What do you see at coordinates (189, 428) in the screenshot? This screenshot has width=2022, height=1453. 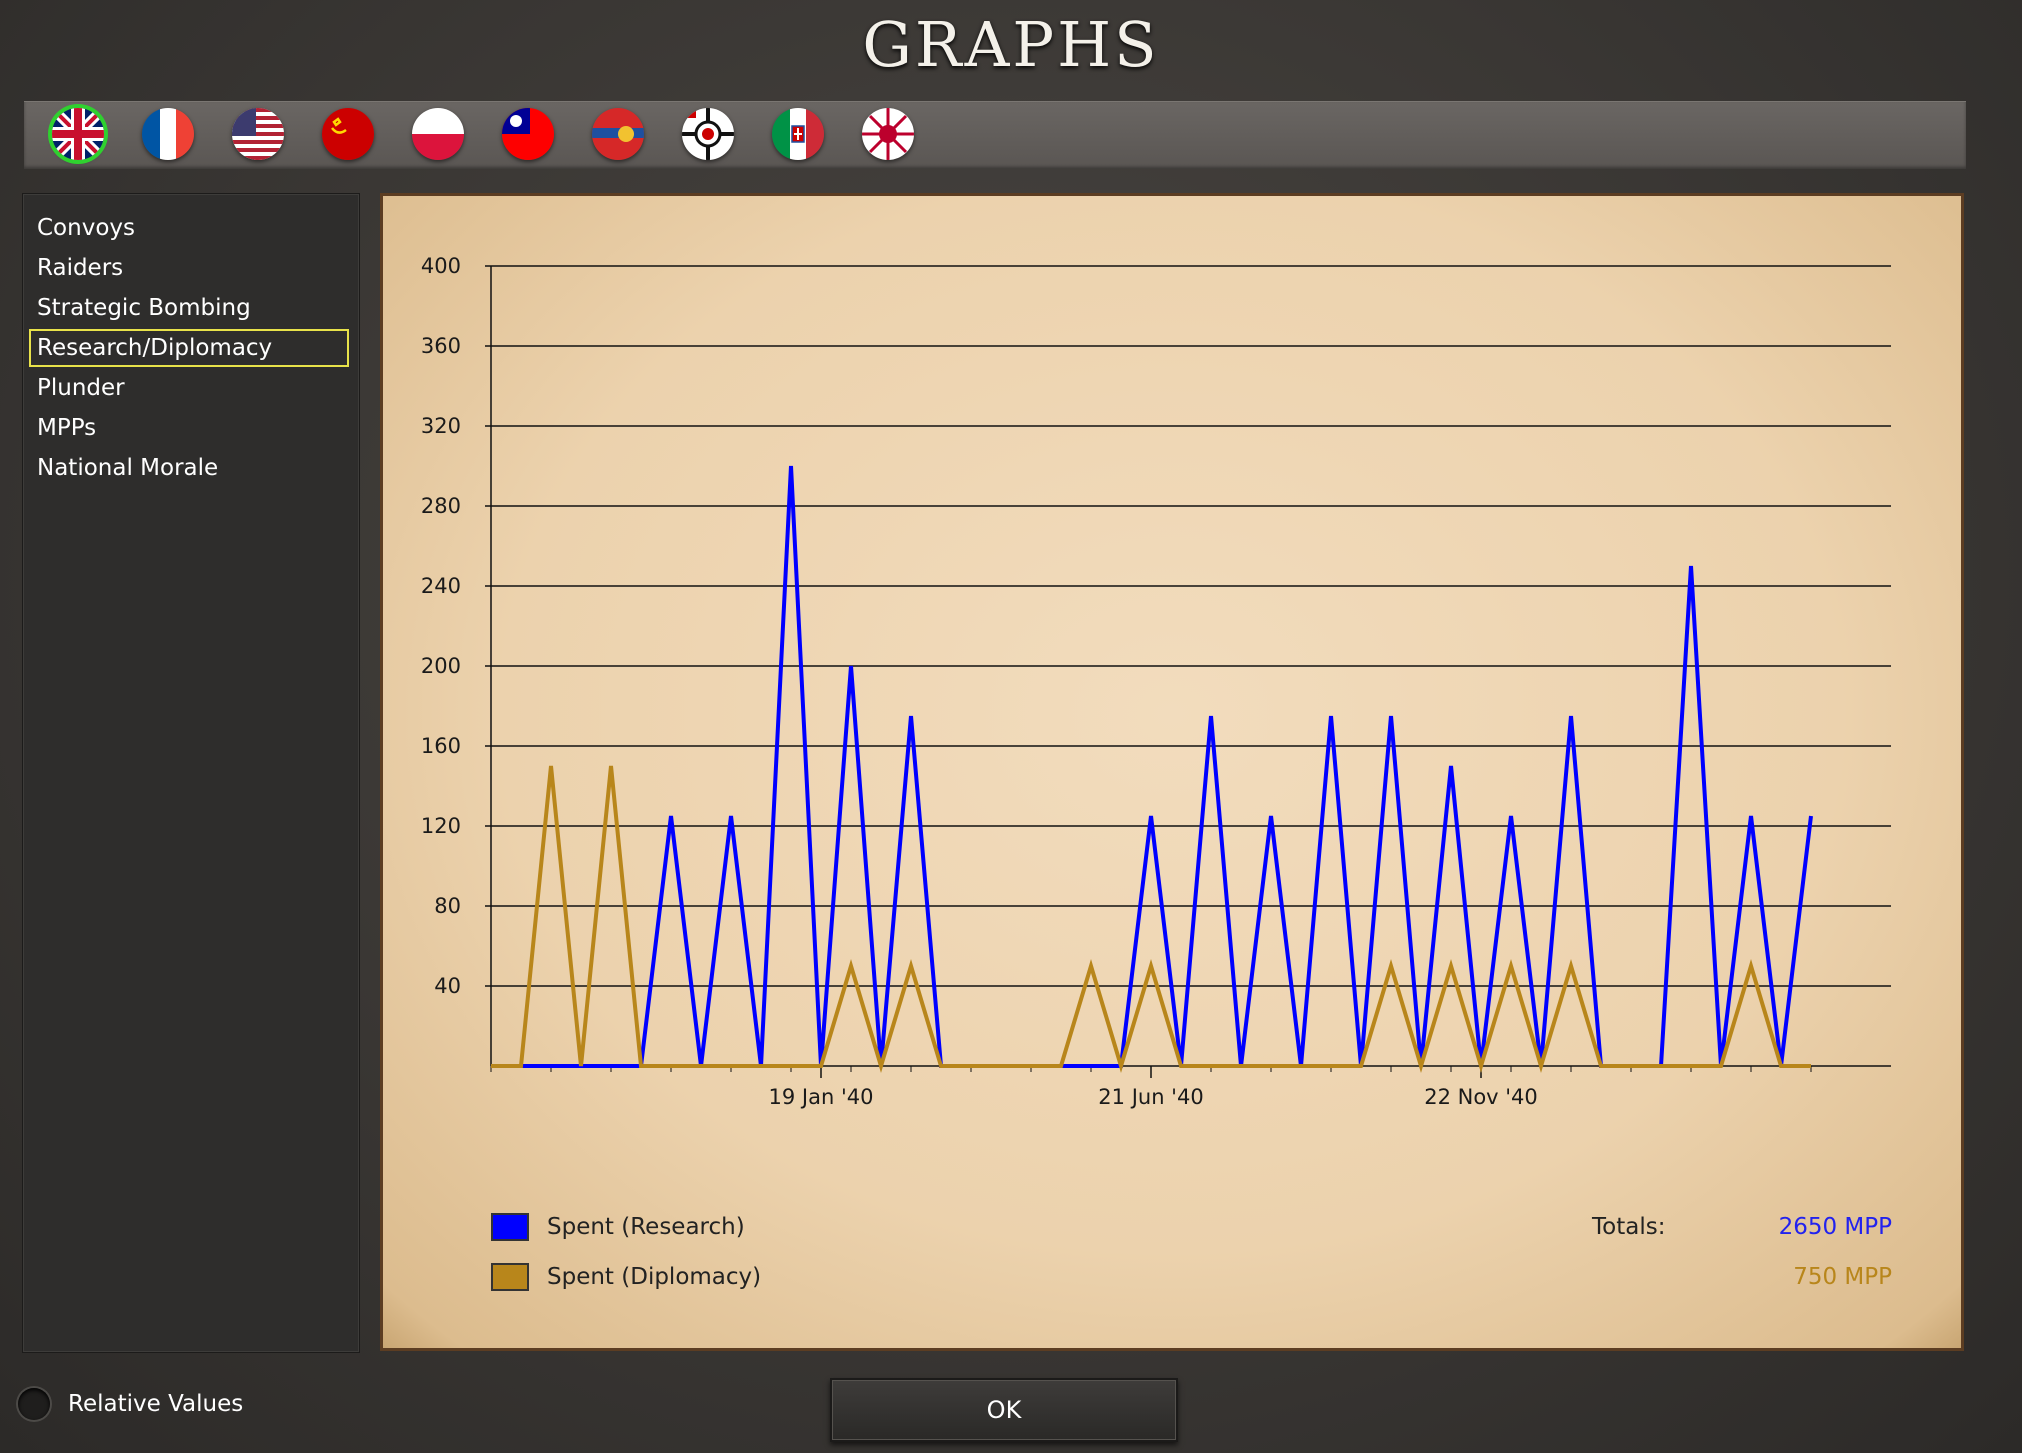 I see `sidebar-item-mpps: MPPs` at bounding box center [189, 428].